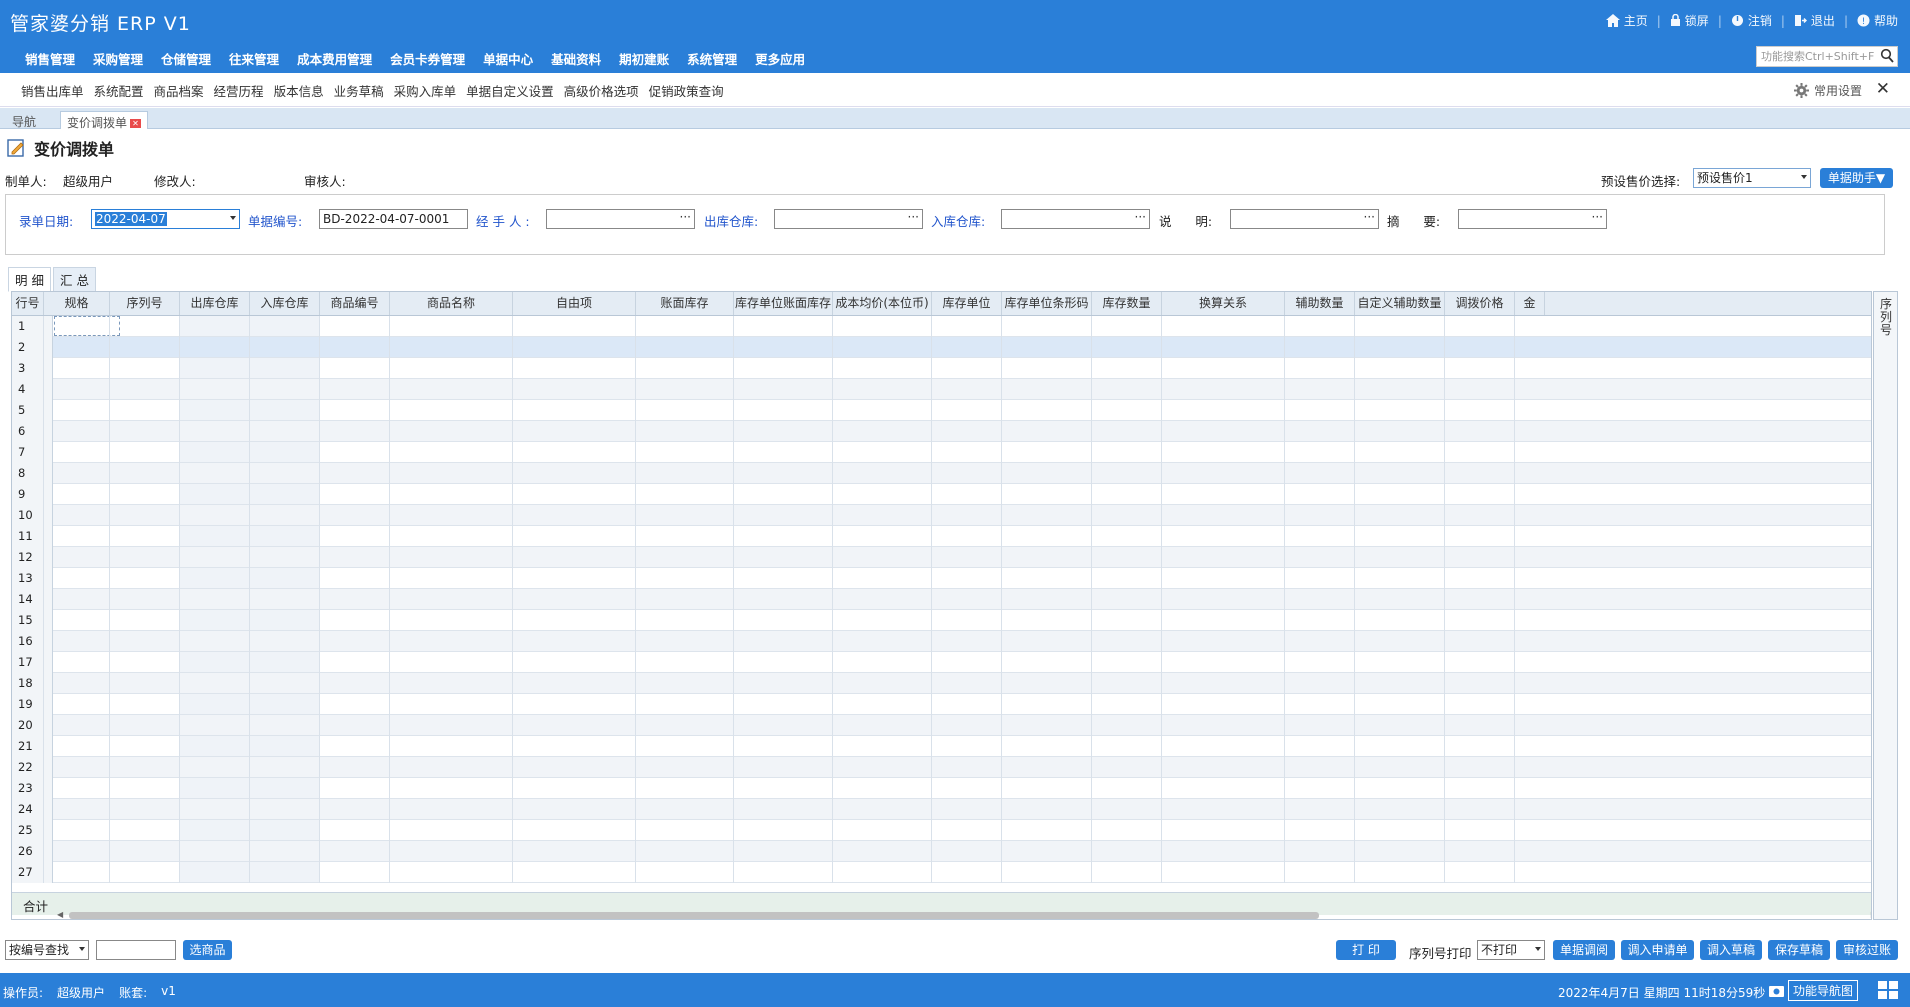 This screenshot has height=1007, width=1910. I want to click on table-row: 16, so click(941, 641).